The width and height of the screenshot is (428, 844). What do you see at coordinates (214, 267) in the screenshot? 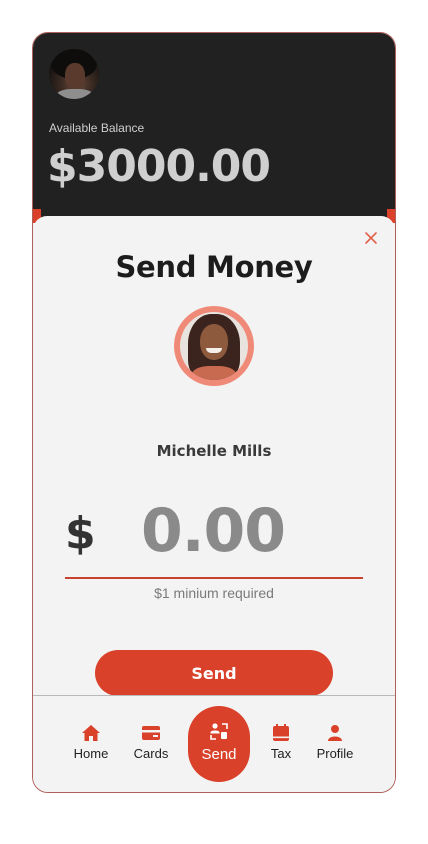
I see `page-title: Send Money` at bounding box center [214, 267].